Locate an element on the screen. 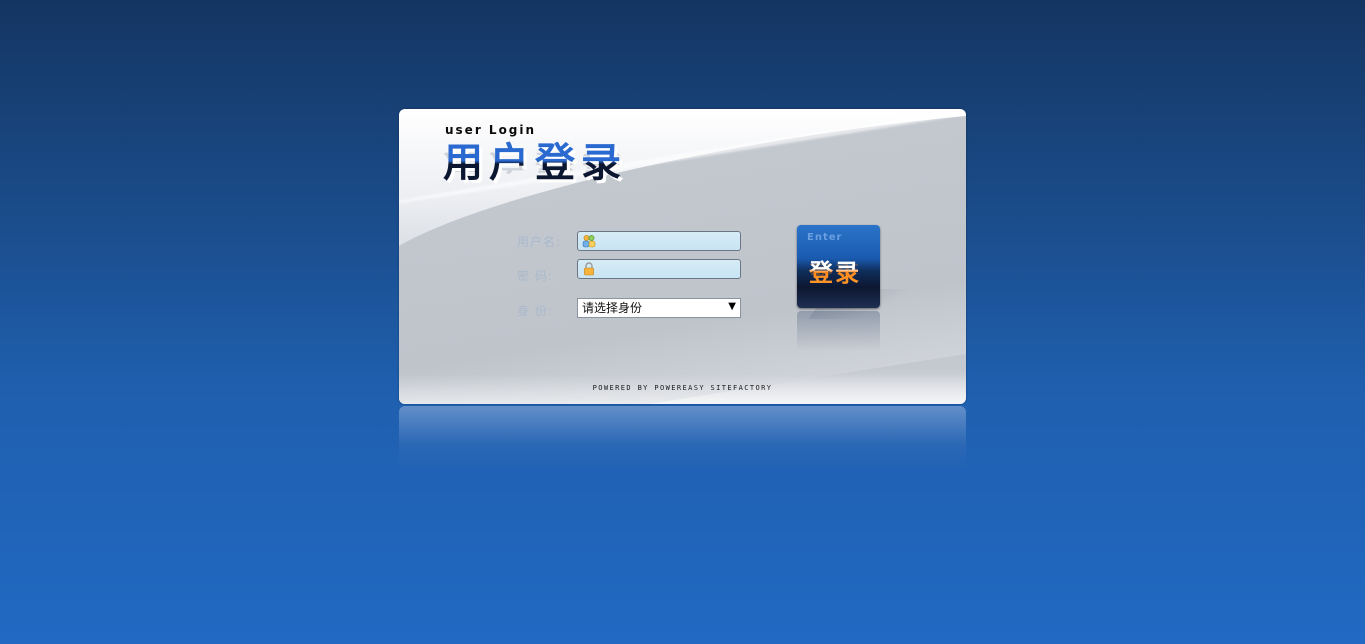 Image resolution: width=1365 pixels, height=644 pixels. username-field-wrapper is located at coordinates (659, 241).